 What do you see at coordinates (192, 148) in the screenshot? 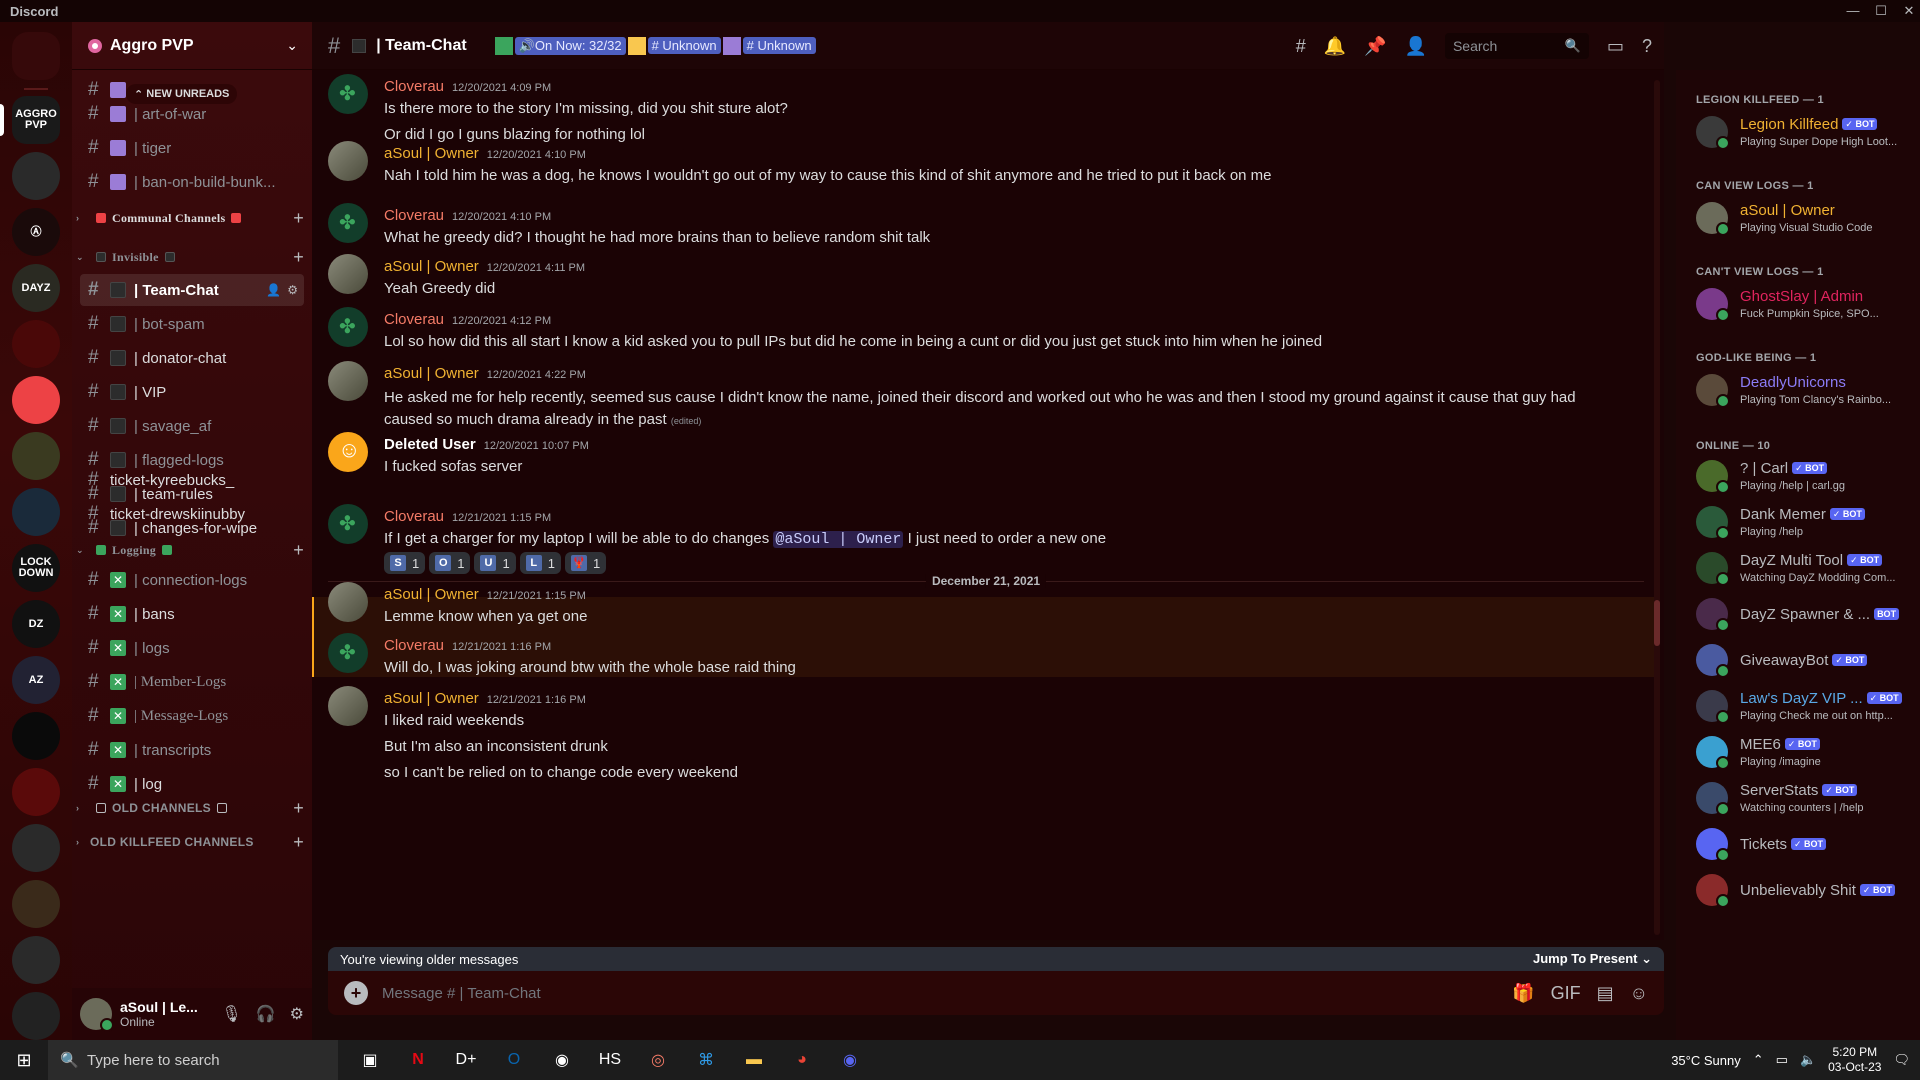
I see `channel-tiger: # | tiger` at bounding box center [192, 148].